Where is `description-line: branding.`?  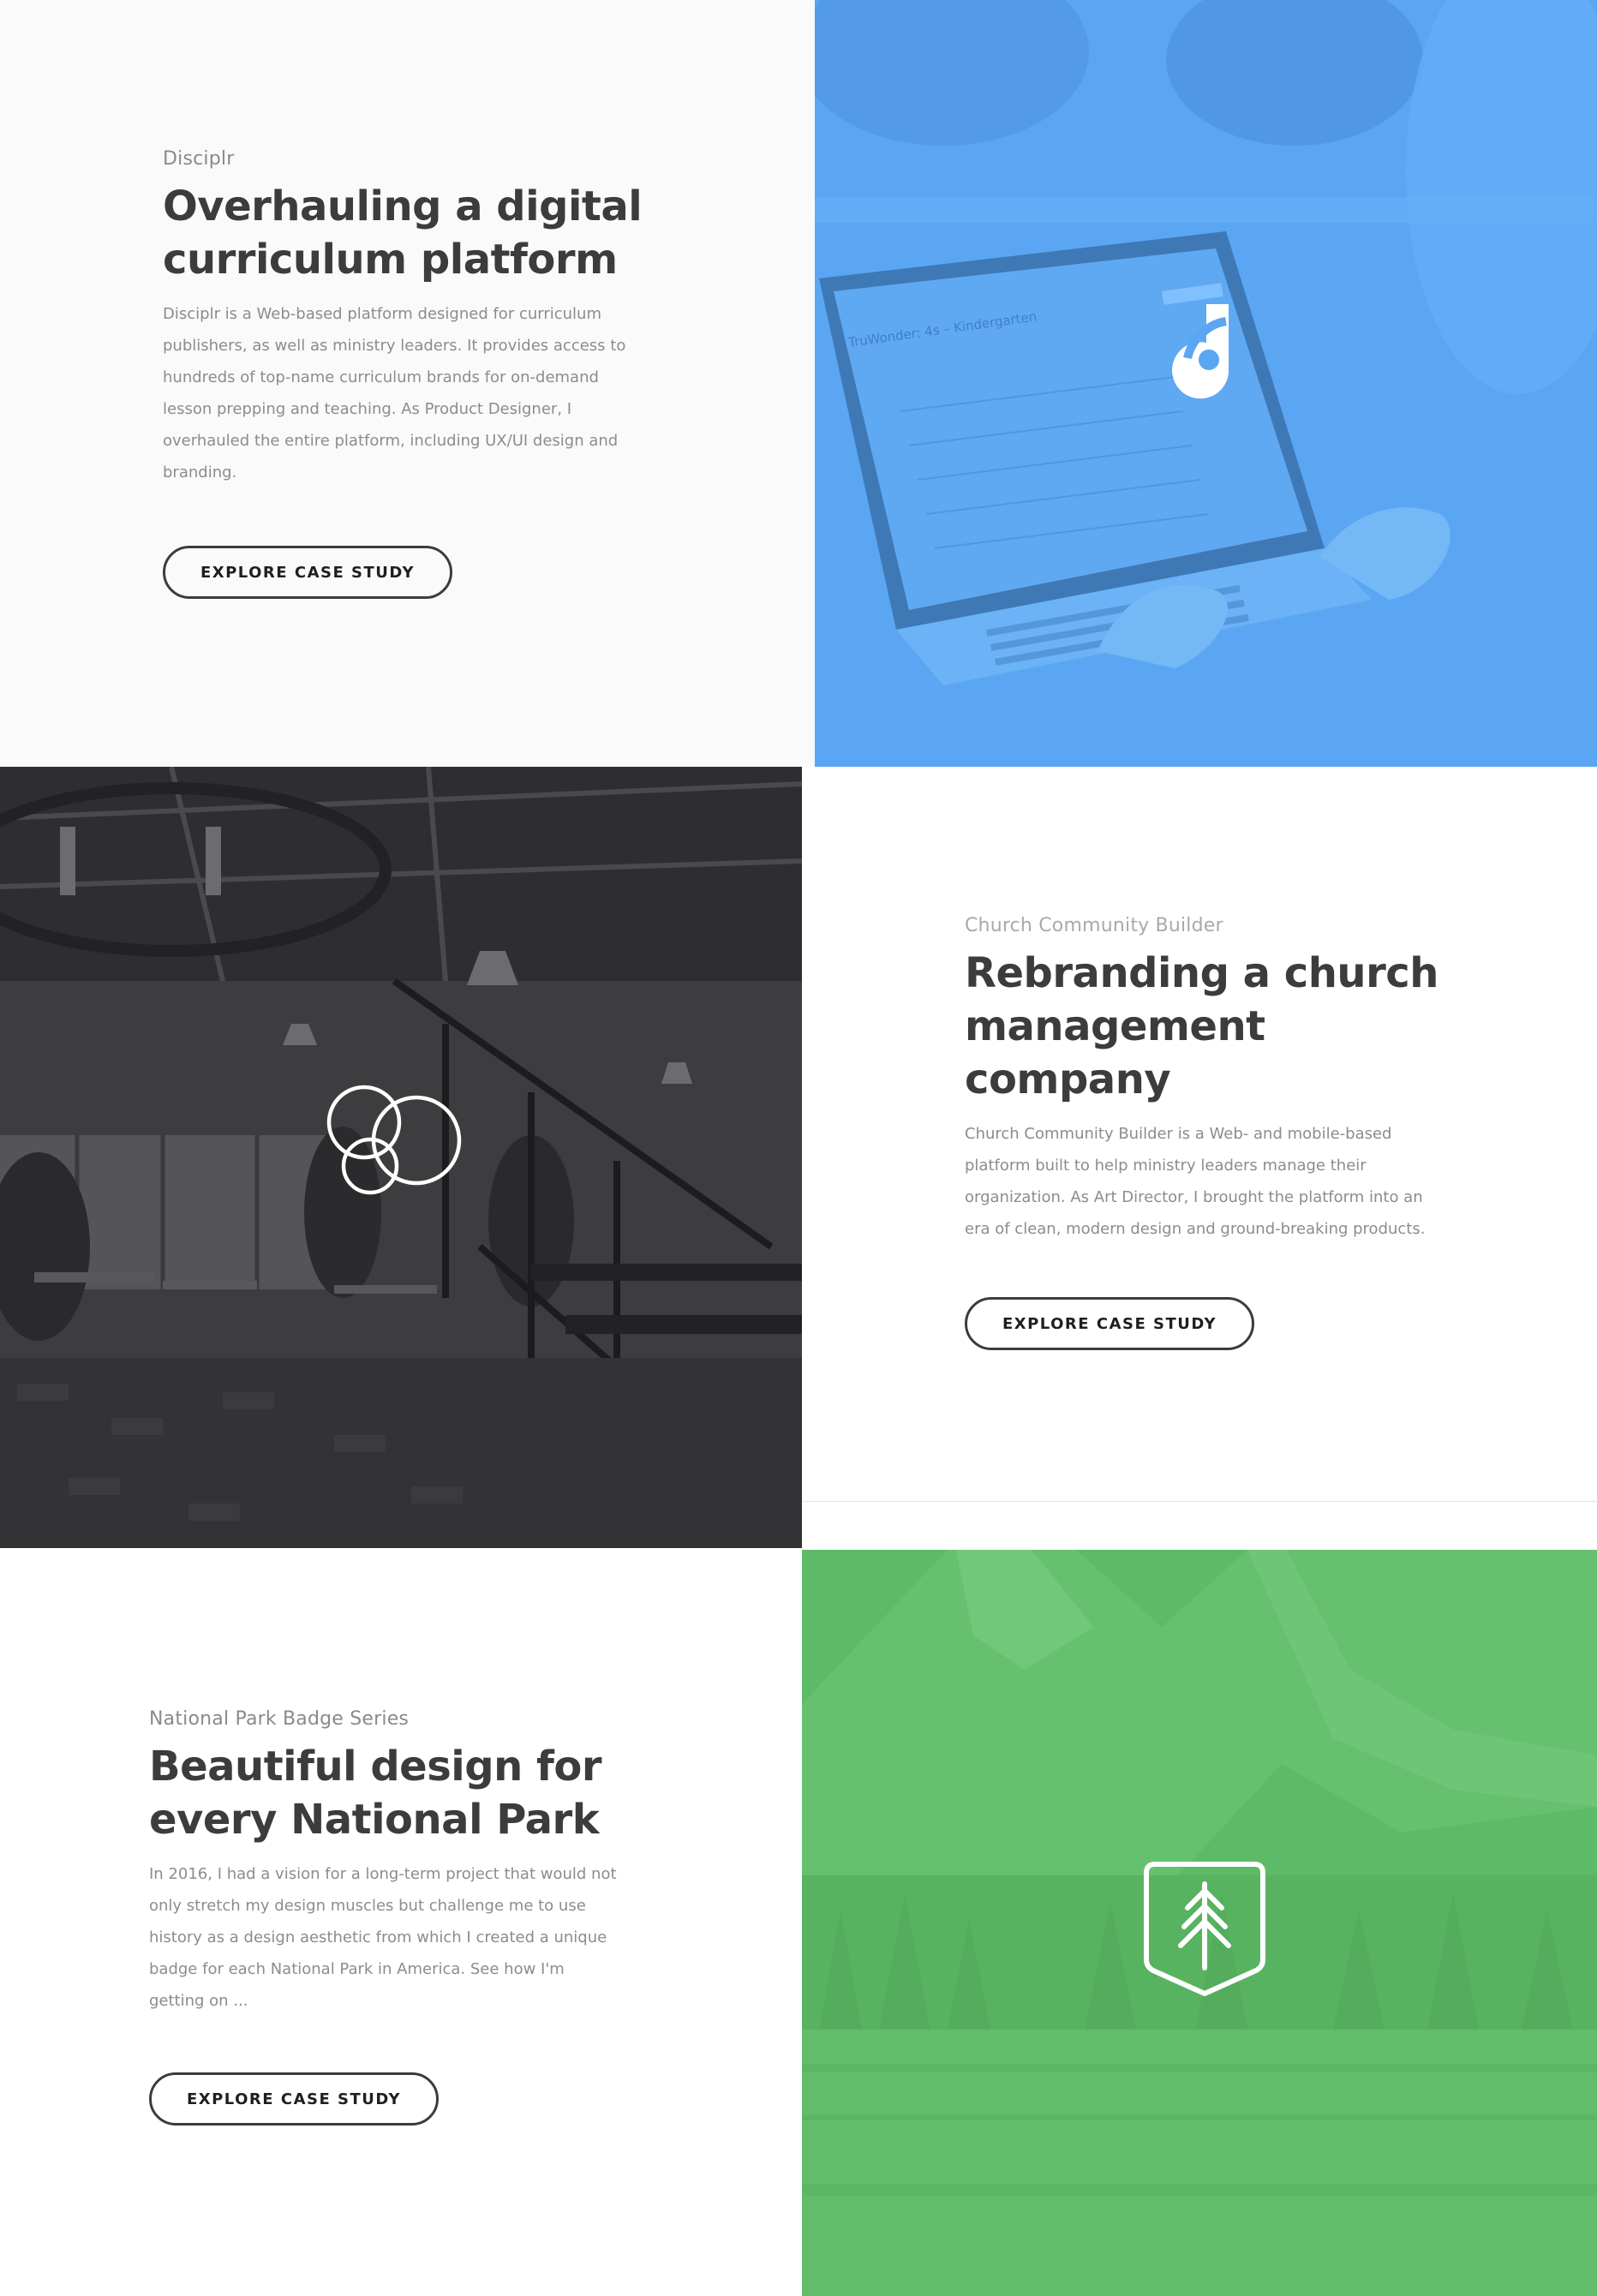
description-line: branding. is located at coordinates (200, 472).